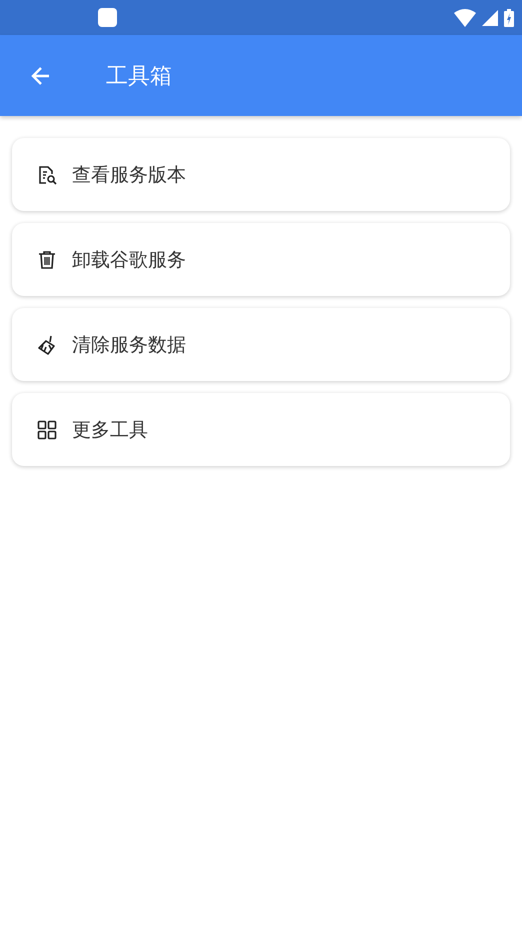 Image resolution: width=522 pixels, height=928 pixels. Describe the element at coordinates (139, 76) in the screenshot. I see `app-bar-title: 工具箱` at that location.